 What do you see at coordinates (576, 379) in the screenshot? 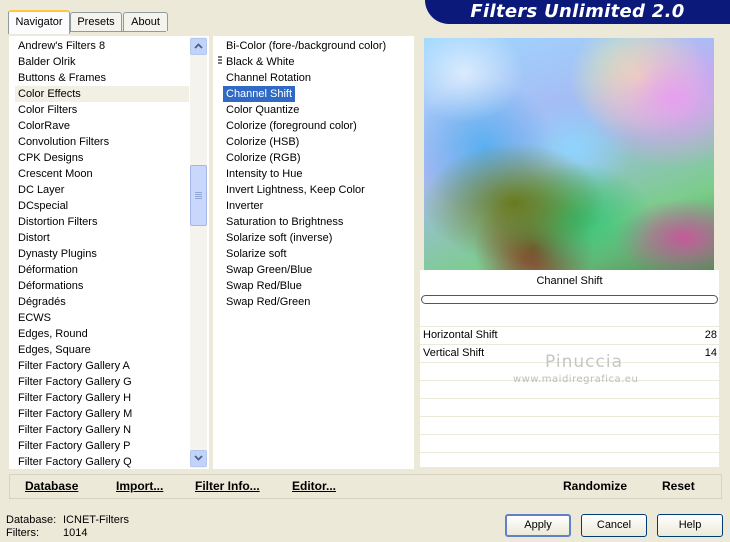
I see `watermark-url: www.maidiregrafica.eu` at bounding box center [576, 379].